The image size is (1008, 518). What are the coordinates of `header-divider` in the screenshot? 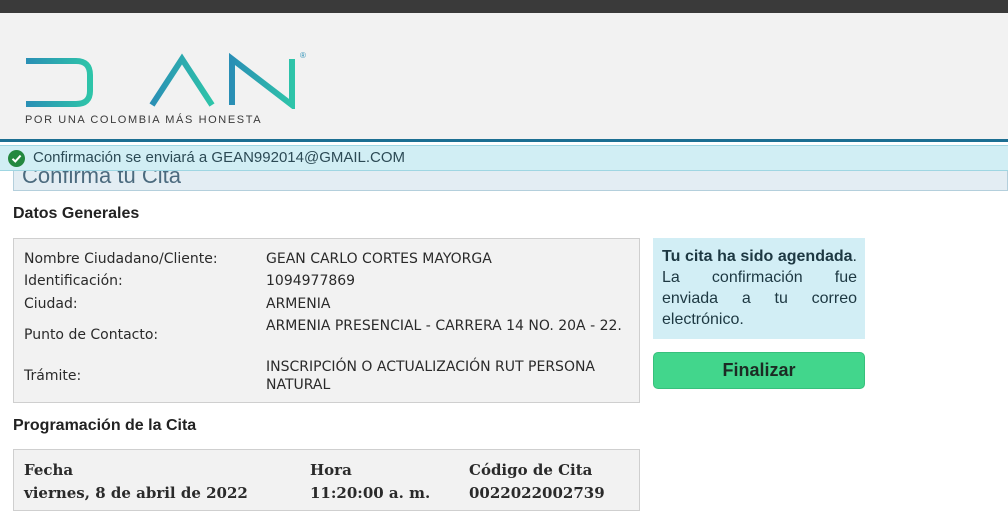 It's located at (504, 140).